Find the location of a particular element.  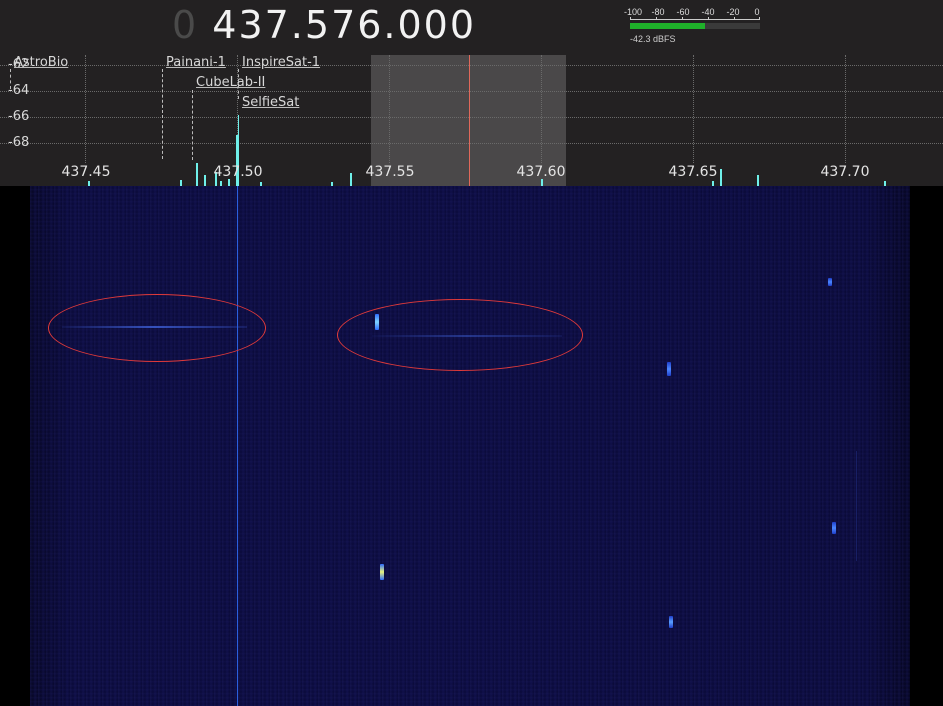

waterfall-marker-line is located at coordinates (237, 446).